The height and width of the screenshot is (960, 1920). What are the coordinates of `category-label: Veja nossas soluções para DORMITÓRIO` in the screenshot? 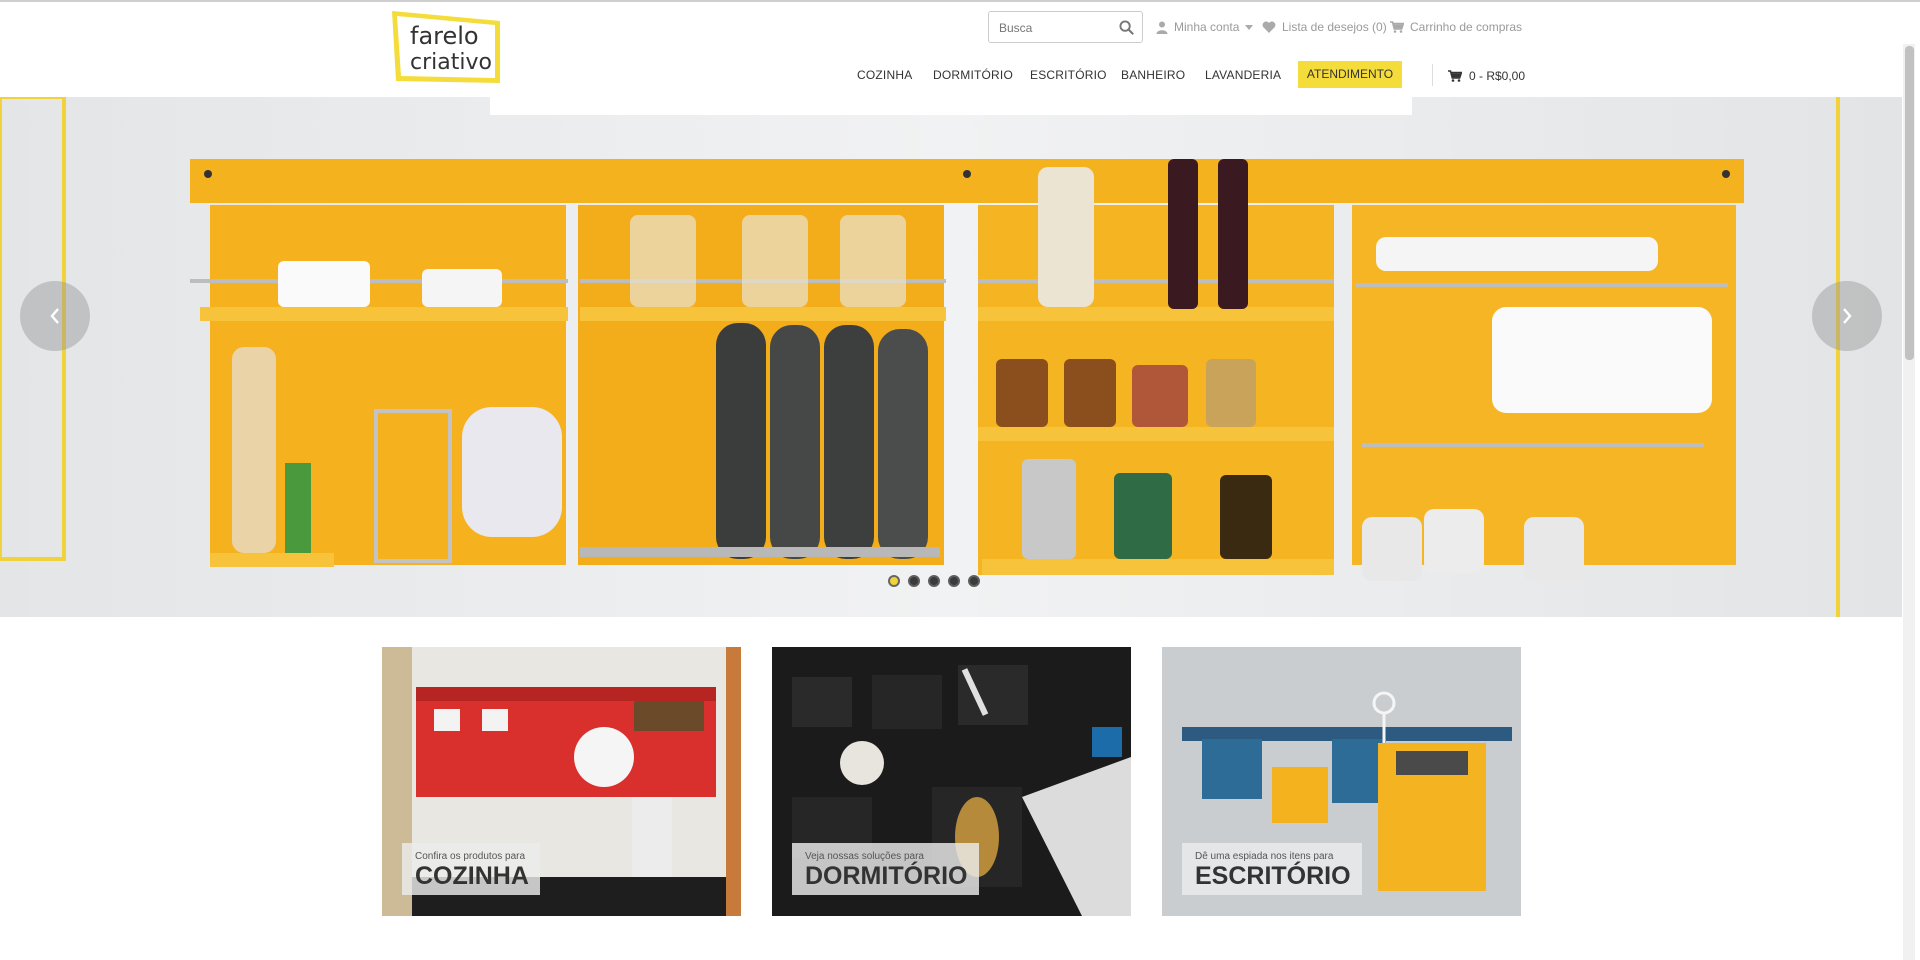 It's located at (885, 869).